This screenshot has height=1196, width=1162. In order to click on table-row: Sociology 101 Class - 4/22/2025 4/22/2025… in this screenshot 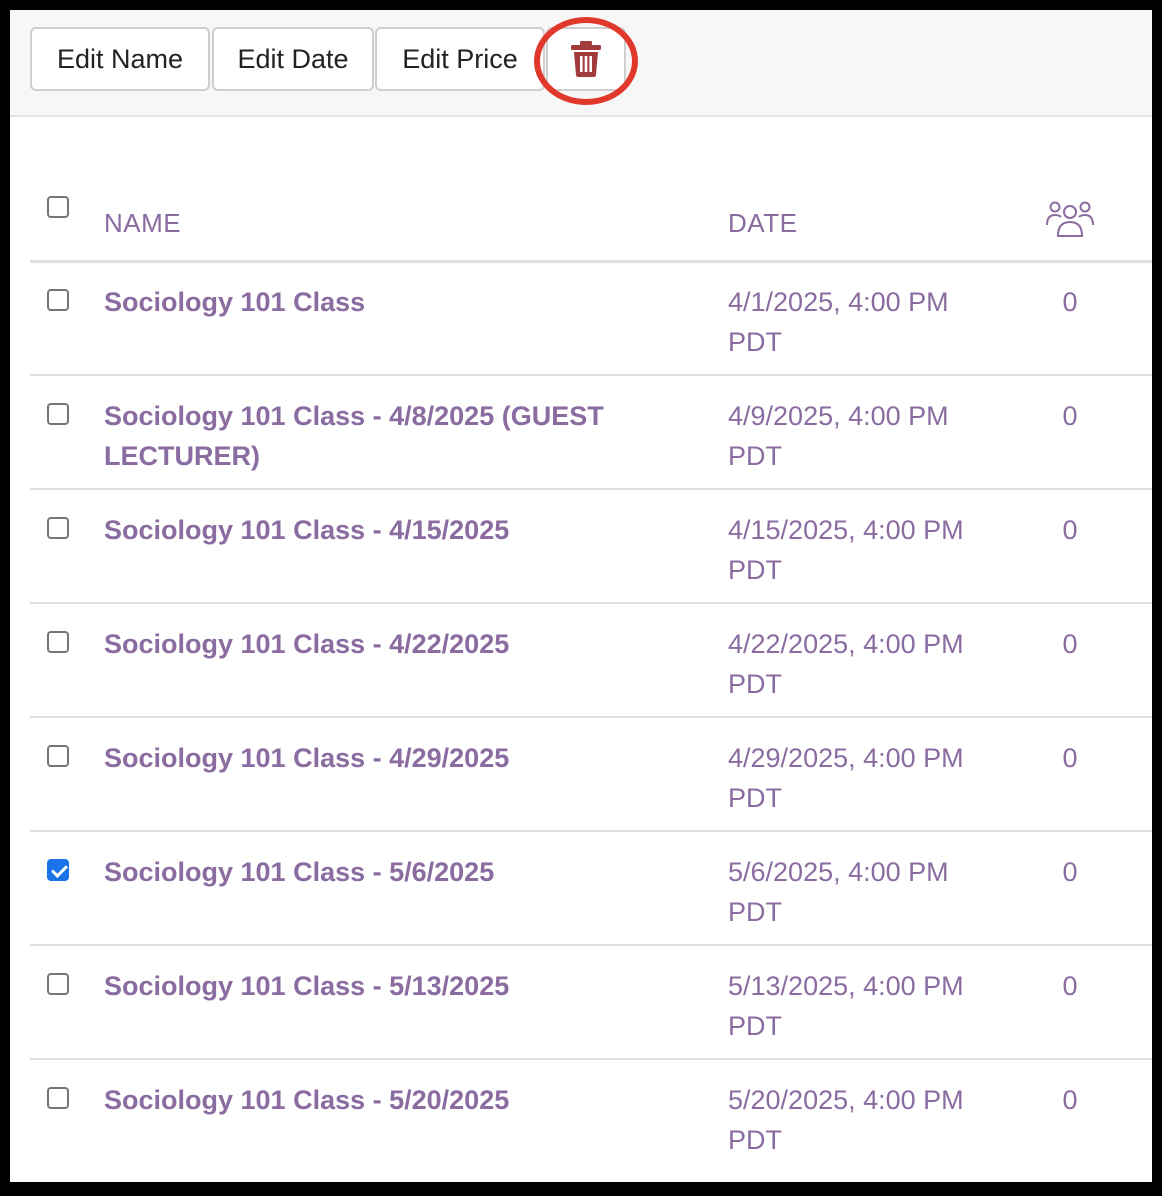, I will do `click(591, 661)`.